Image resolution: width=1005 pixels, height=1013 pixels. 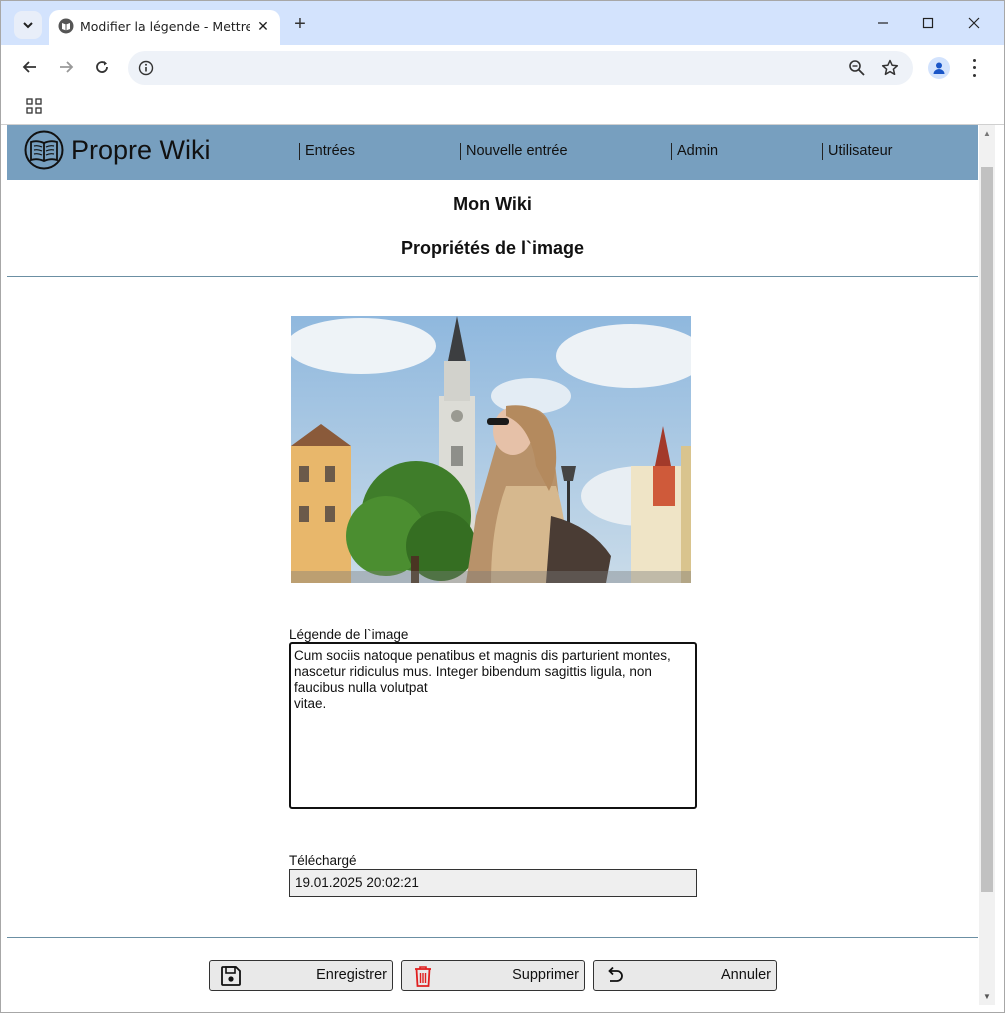 What do you see at coordinates (141, 150) in the screenshot?
I see `site-brand: Propre Wiki` at bounding box center [141, 150].